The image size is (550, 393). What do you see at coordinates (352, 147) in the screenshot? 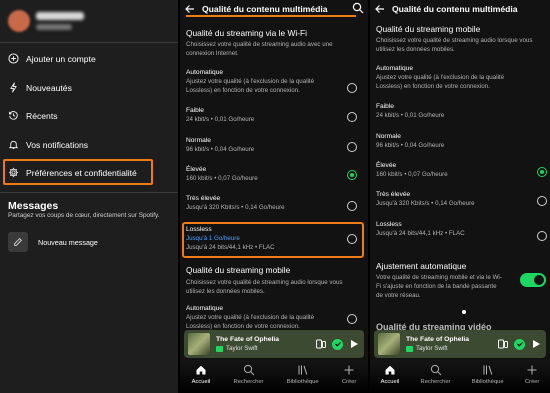
I see `radio-normale` at bounding box center [352, 147].